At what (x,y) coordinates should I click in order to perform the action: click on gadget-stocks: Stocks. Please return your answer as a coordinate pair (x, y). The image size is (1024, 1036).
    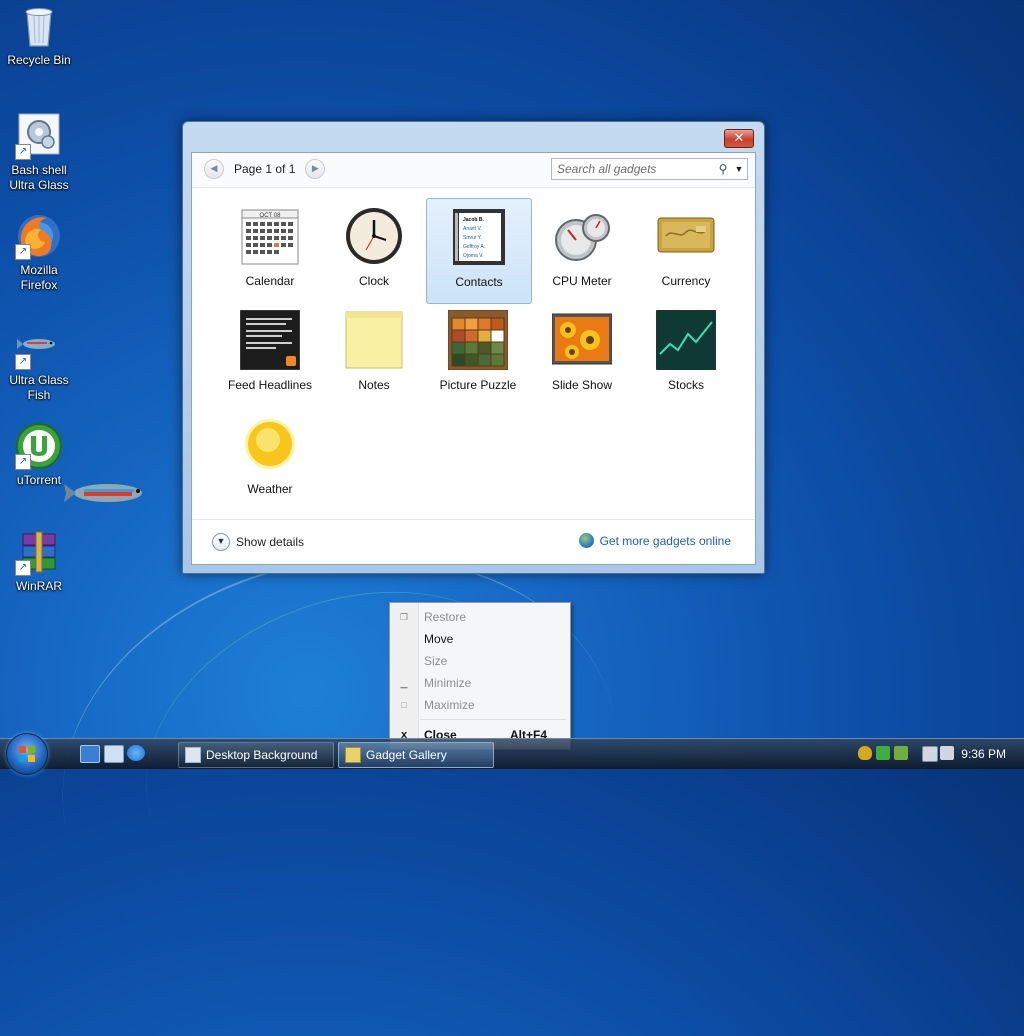
    Looking at the image, I should click on (686, 354).